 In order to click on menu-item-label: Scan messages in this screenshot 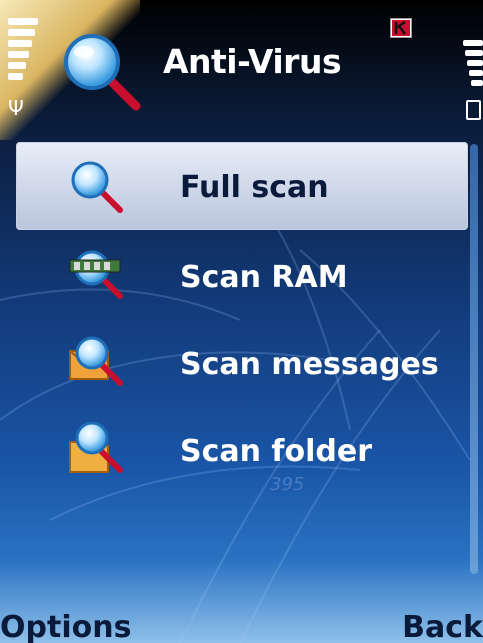, I will do `click(309, 364)`.